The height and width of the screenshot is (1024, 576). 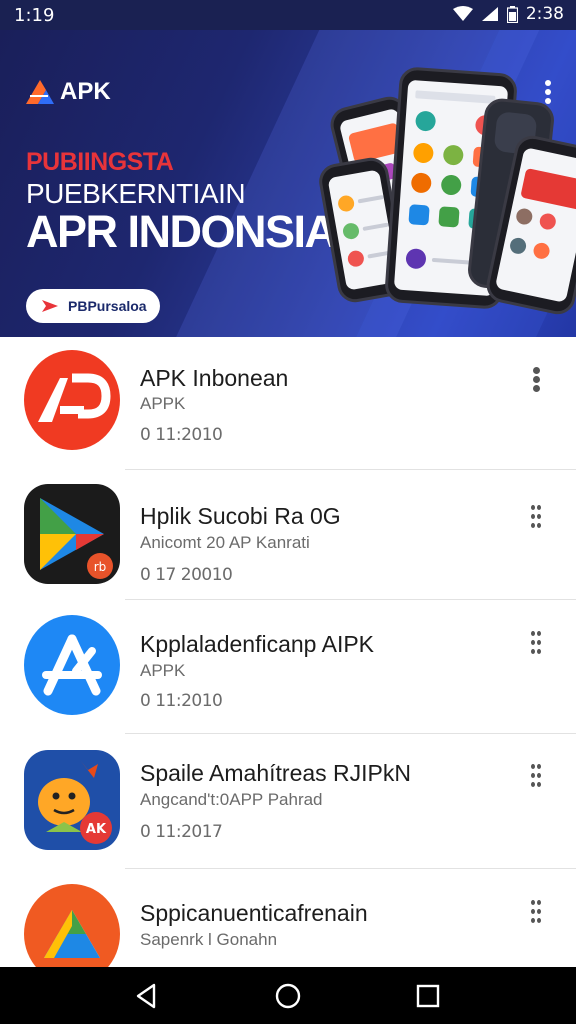 I want to click on banner-cta-button: PBPursaloa, so click(x=93, y=306).